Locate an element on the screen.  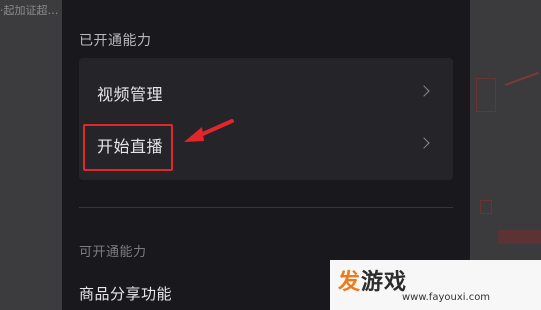
video-management-item: 视频管理 is located at coordinates (266, 92).